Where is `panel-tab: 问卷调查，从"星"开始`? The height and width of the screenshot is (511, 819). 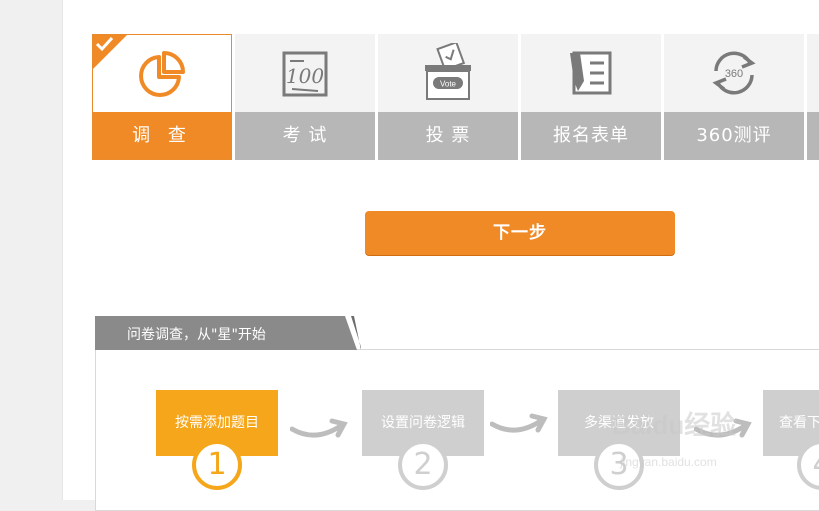 panel-tab: 问卷调查，从"星"开始 is located at coordinates (226, 333).